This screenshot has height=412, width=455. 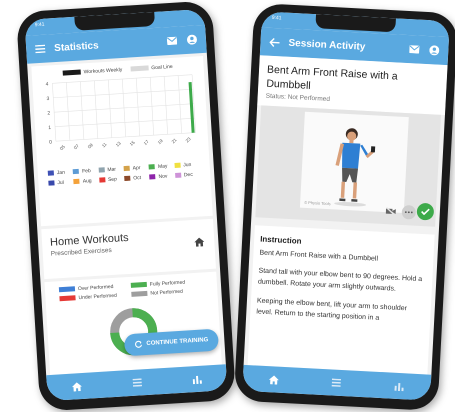 What do you see at coordinates (62, 147) in the screenshot?
I see `x-tick-label: 05` at bounding box center [62, 147].